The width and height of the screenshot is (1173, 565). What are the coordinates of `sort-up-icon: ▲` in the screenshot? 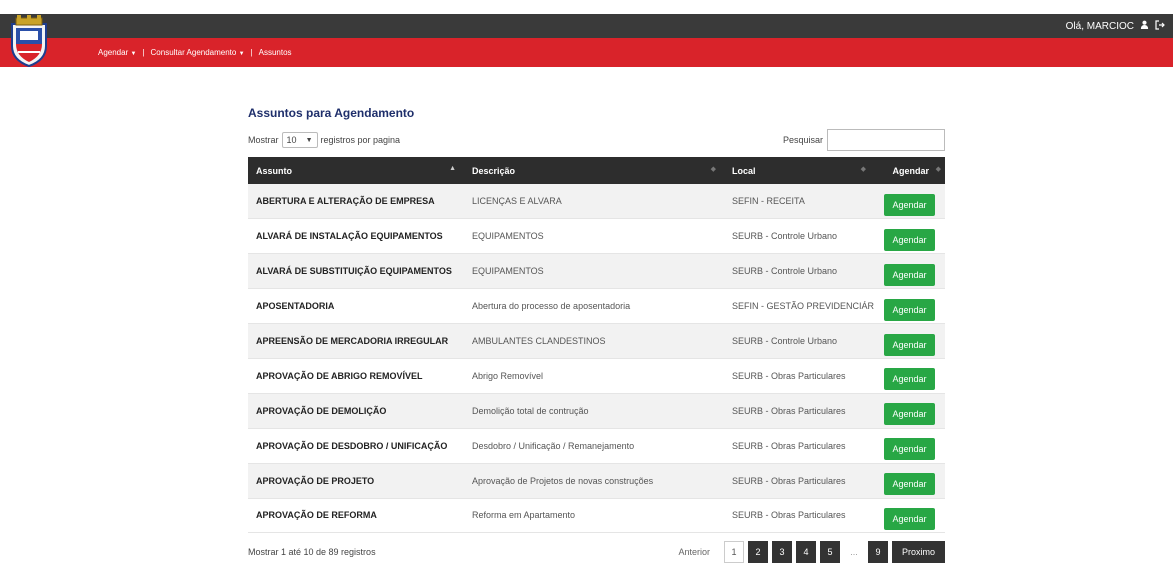 It's located at (452, 168).